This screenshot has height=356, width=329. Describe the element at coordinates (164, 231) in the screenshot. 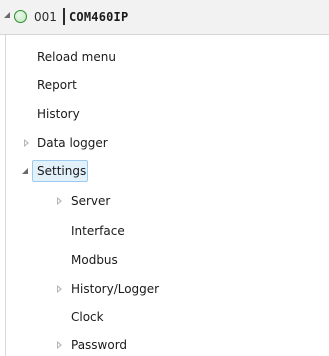

I see `tree-item-interface: Interface` at that location.